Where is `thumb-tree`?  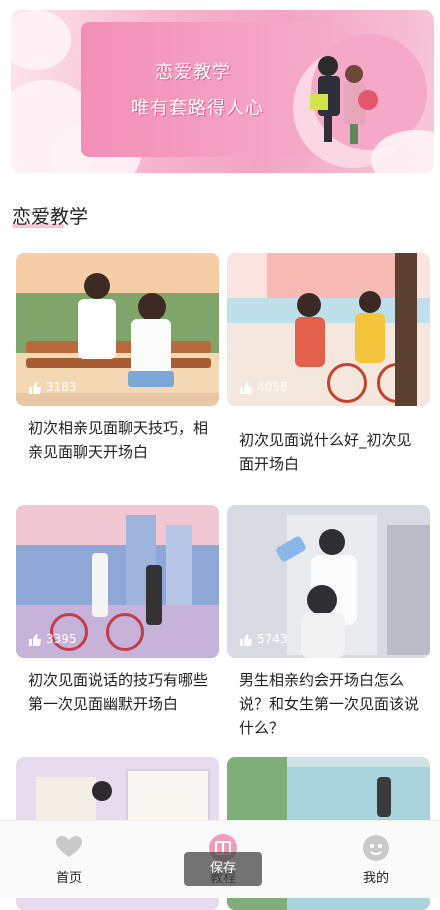
thumb-tree is located at coordinates (406, 329).